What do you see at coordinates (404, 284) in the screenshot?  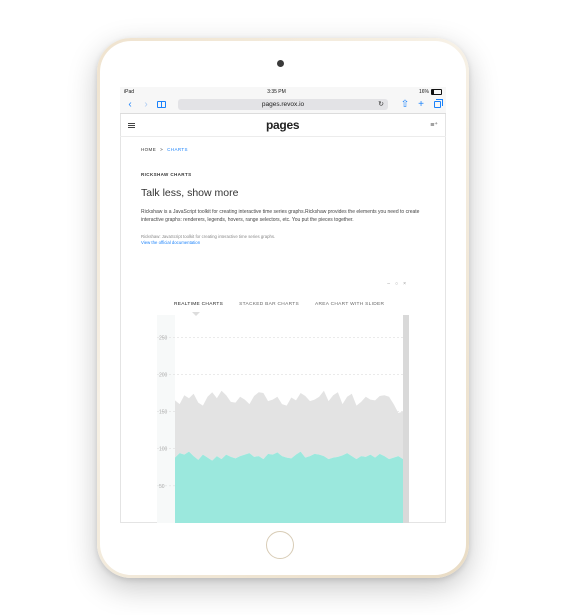 I see `close-icon: ×` at bounding box center [404, 284].